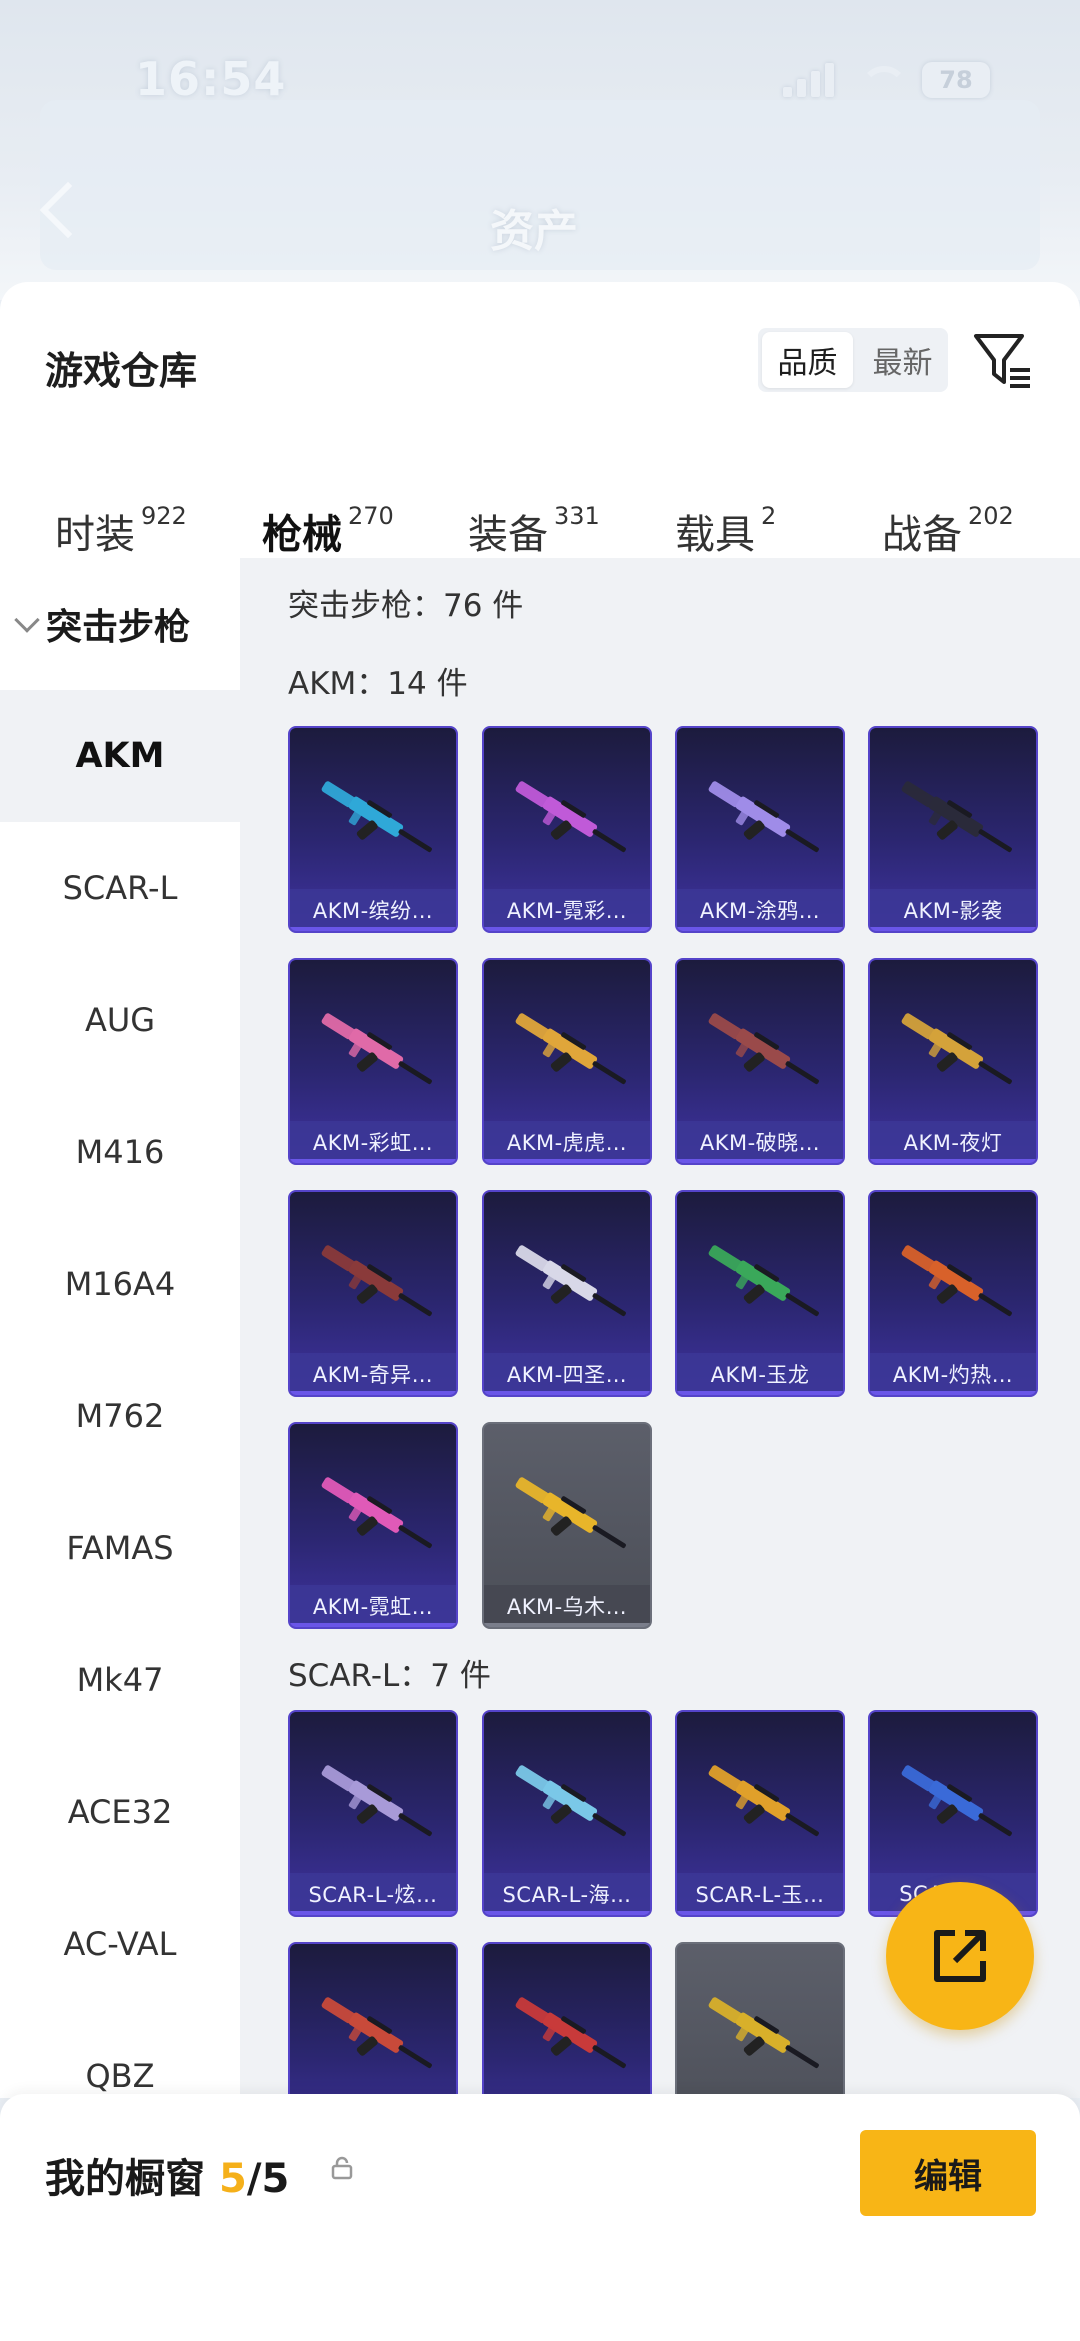 The image size is (1080, 2341). I want to click on showcase-count: 5/5, so click(254, 2179).